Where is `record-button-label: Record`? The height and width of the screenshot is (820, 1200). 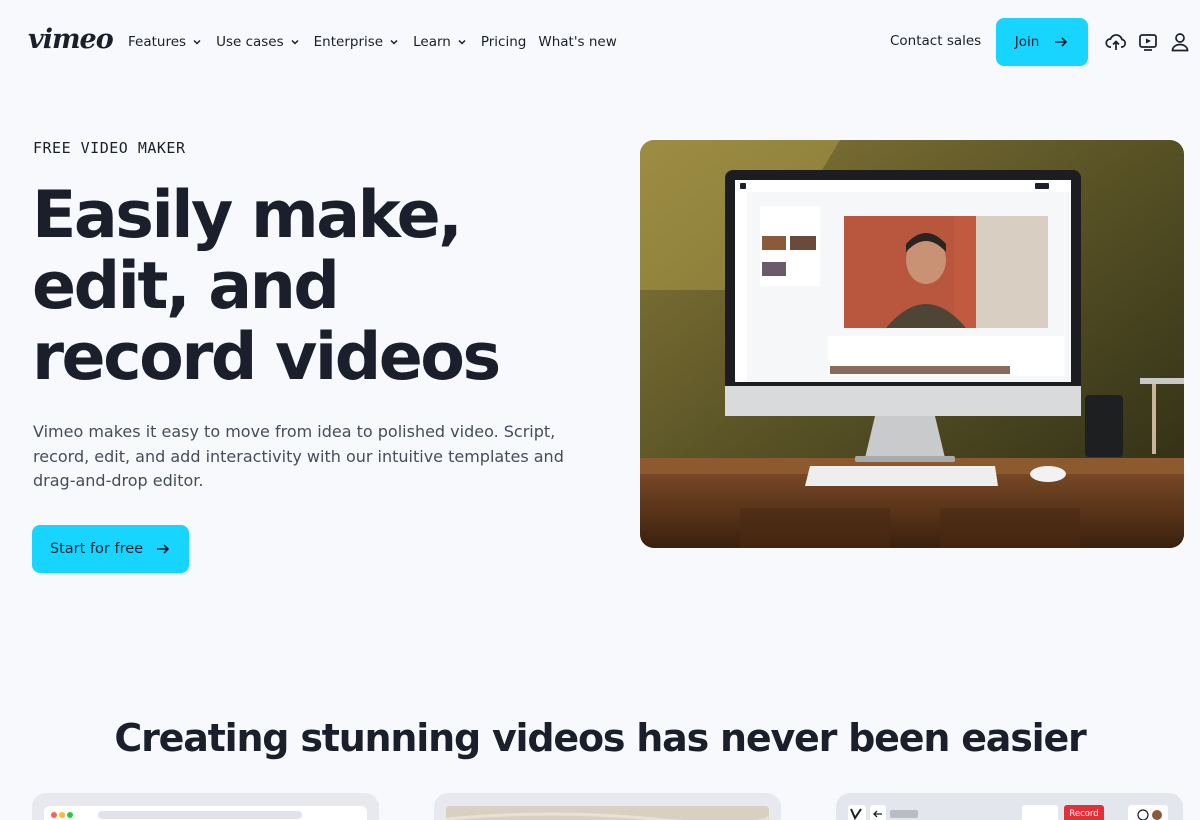
record-button-label: Record is located at coordinates (1084, 814).